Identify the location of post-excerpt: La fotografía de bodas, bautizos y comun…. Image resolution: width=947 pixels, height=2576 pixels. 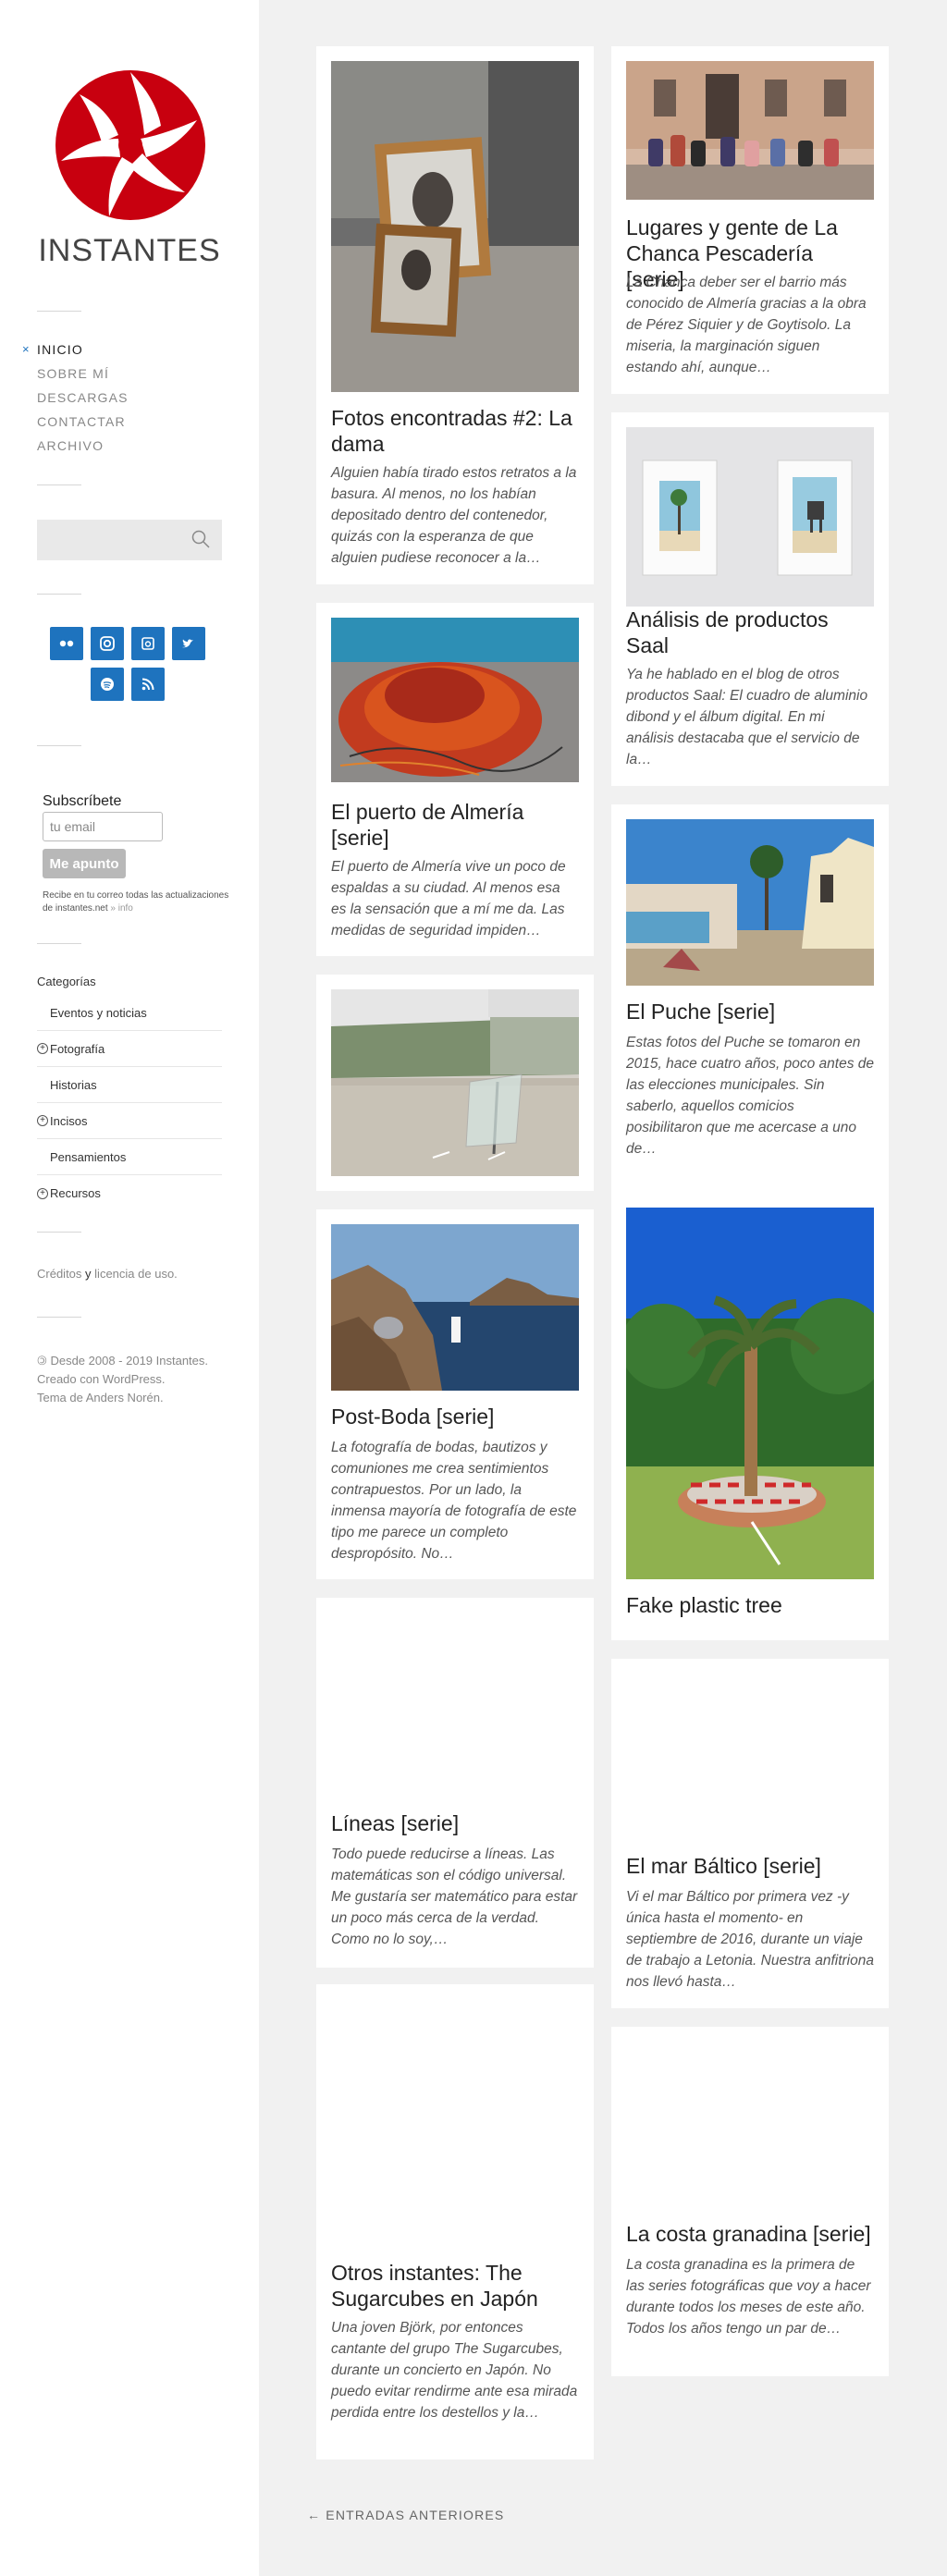
(454, 1501).